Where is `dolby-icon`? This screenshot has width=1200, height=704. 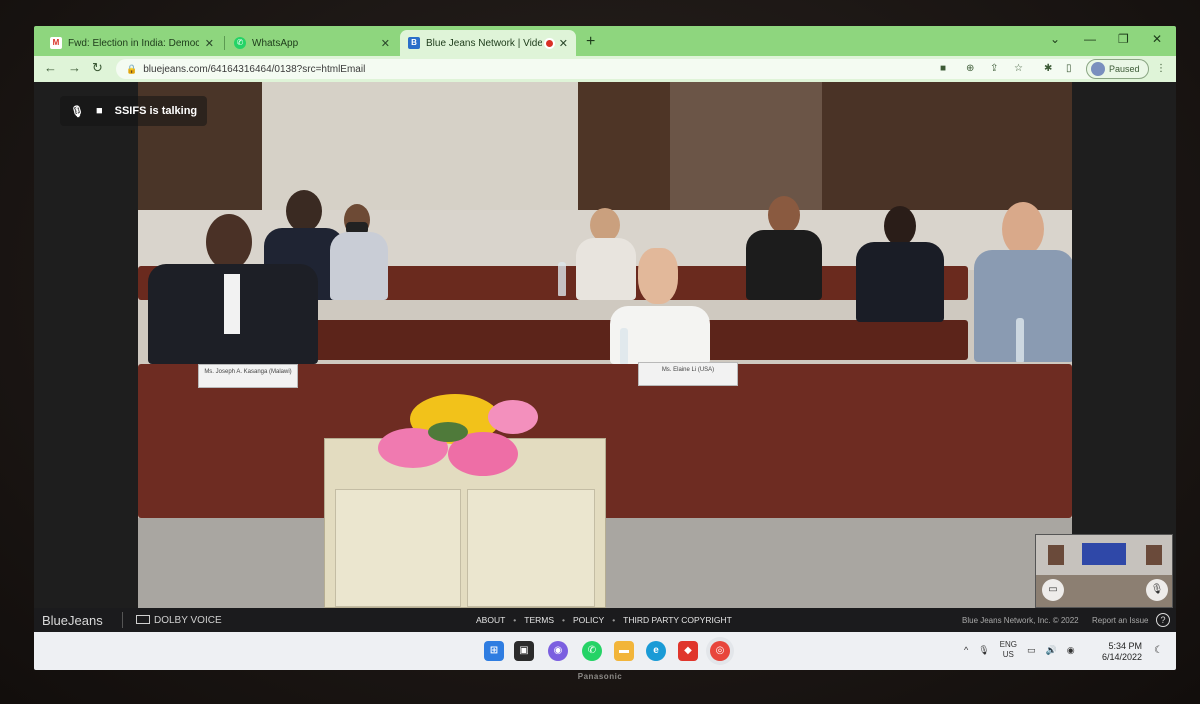
dolby-icon is located at coordinates (143, 619).